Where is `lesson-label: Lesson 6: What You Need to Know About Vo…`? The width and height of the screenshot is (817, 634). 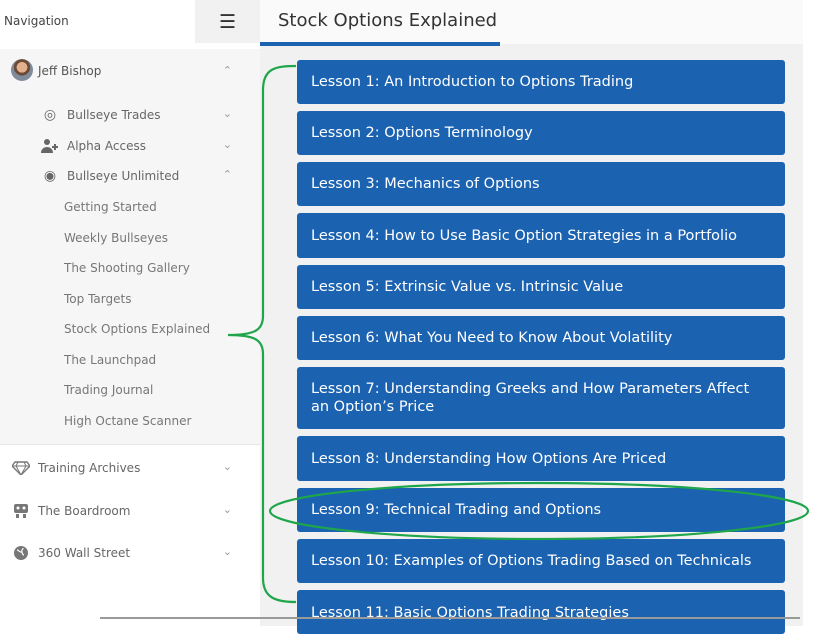 lesson-label: Lesson 6: What You Need to Know About Vo… is located at coordinates (492, 338).